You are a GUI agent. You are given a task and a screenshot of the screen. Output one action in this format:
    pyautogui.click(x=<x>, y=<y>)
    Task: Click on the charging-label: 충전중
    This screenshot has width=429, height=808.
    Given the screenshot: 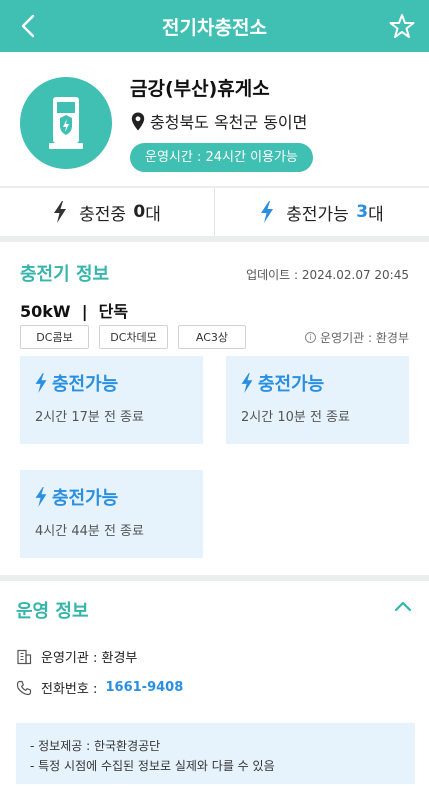 What is the action you would take?
    pyautogui.click(x=103, y=214)
    